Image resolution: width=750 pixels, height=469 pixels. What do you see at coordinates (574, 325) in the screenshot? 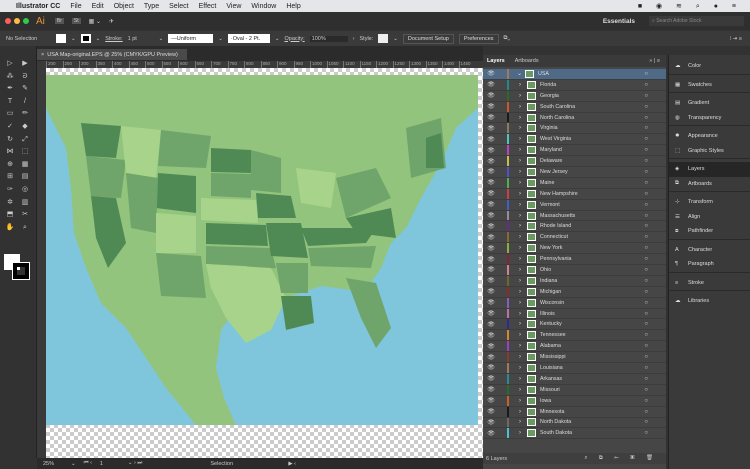
I see `layer-row: 👁 › Kentucky ○` at bounding box center [574, 325].